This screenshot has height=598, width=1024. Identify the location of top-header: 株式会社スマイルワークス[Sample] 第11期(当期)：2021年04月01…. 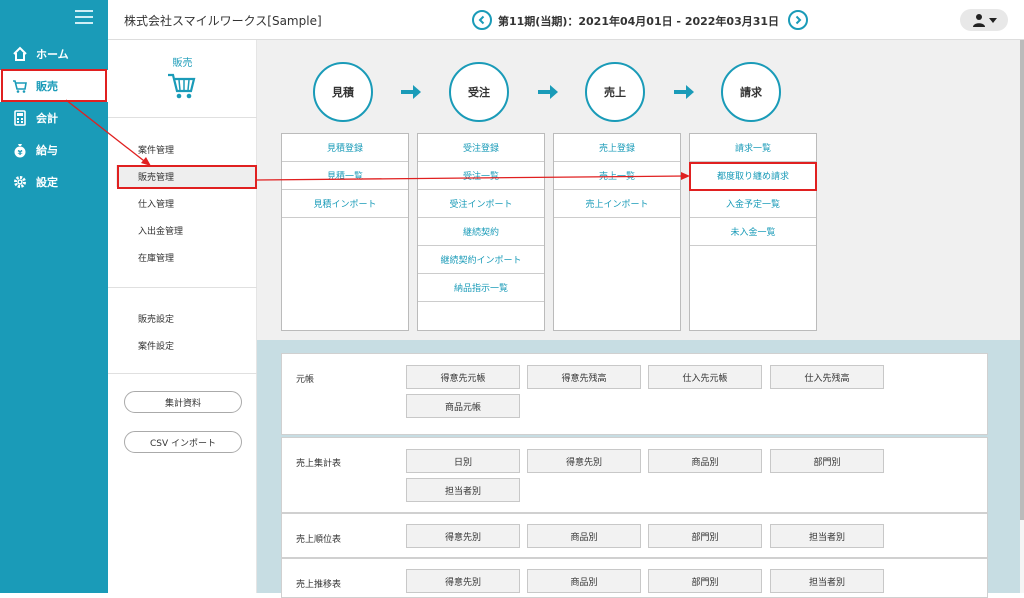
(566, 20).